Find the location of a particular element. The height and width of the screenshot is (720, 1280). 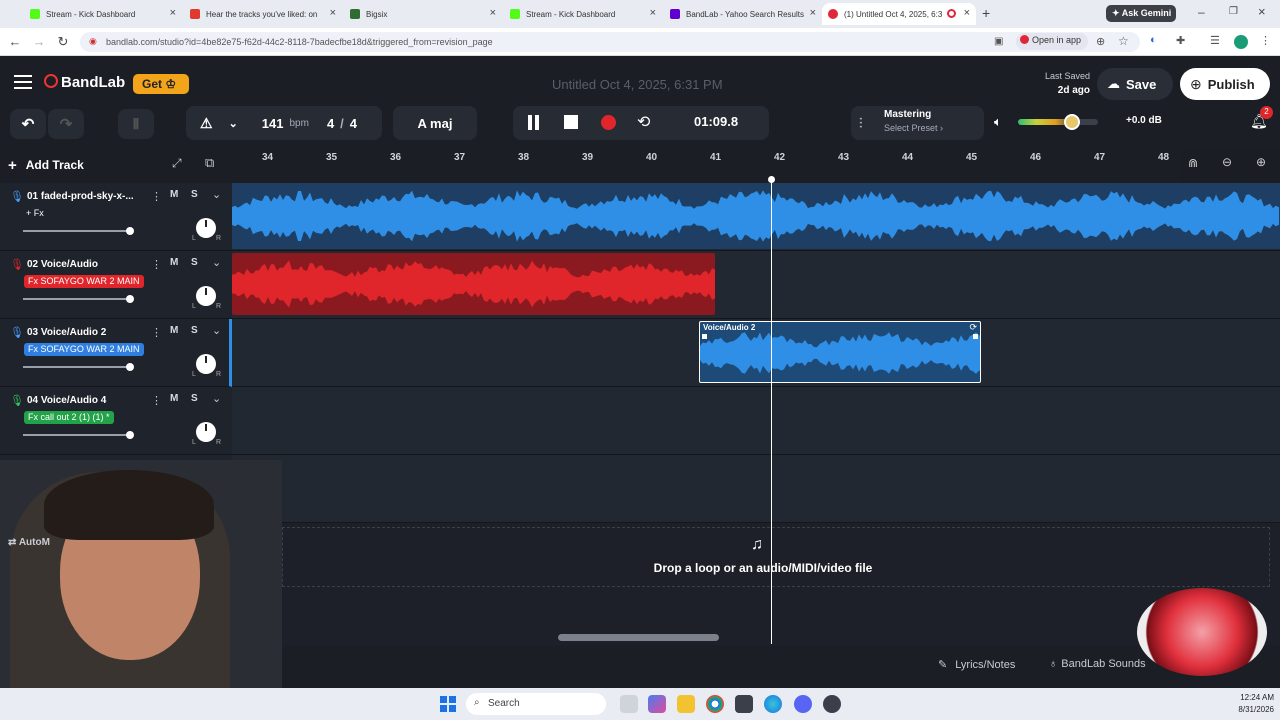

obs-icon is located at coordinates (832, 704).